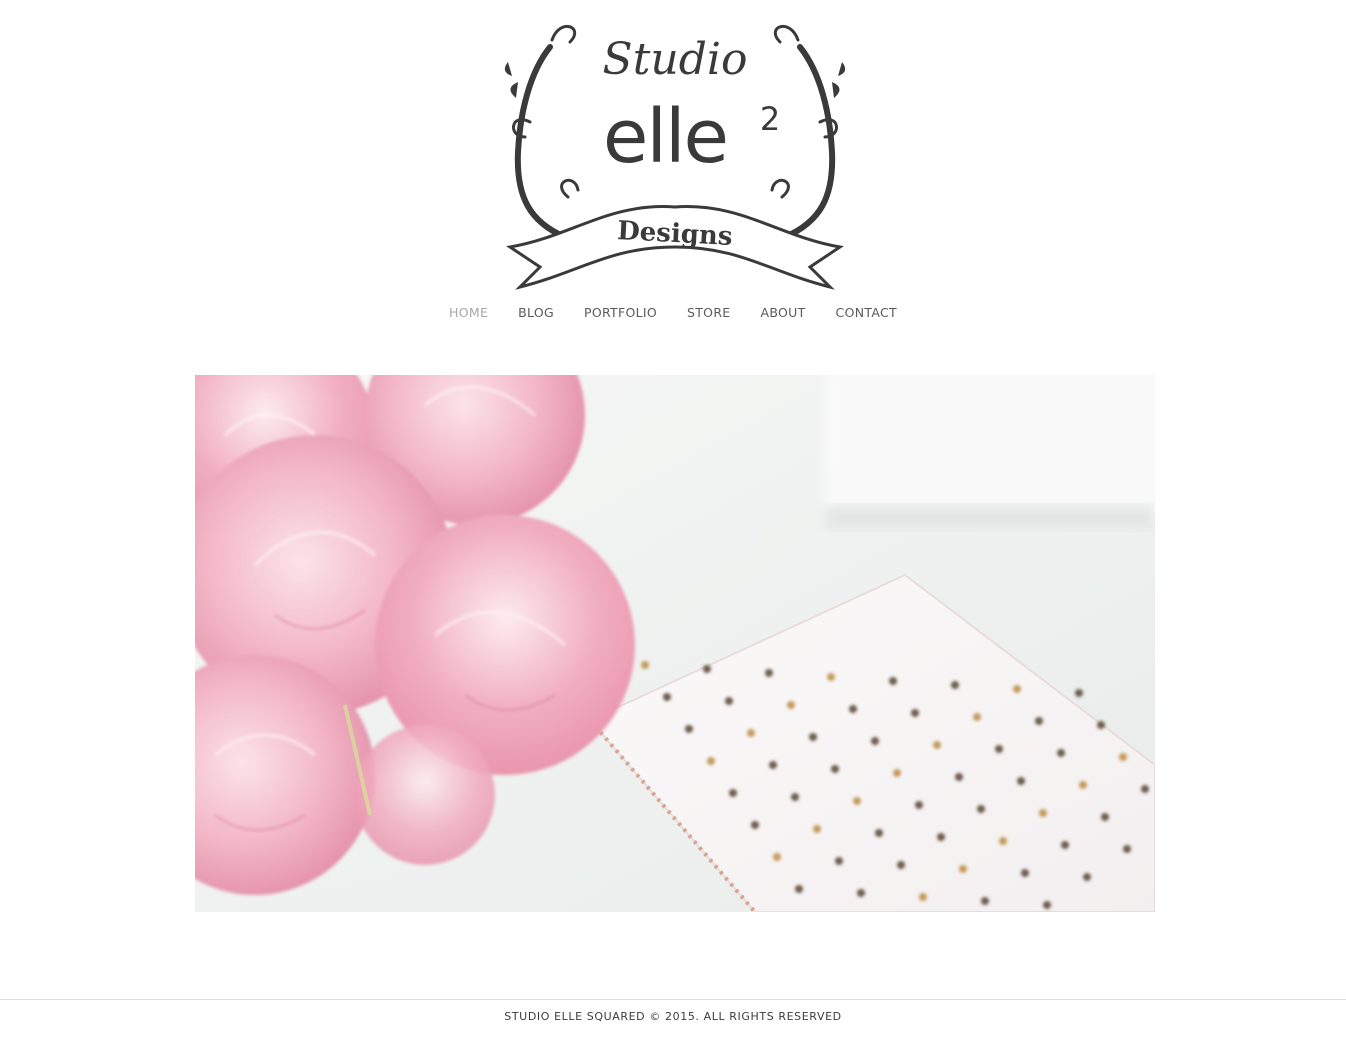 This screenshot has height=1053, width=1346. What do you see at coordinates (675, 234) in the screenshot?
I see `logo-designs-text: Designs` at bounding box center [675, 234].